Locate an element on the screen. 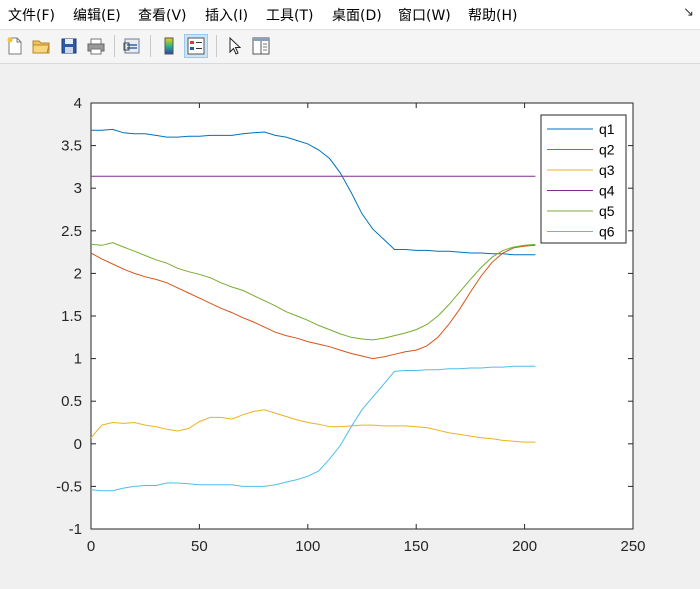  x-tick-label: 100 is located at coordinates (307, 546).